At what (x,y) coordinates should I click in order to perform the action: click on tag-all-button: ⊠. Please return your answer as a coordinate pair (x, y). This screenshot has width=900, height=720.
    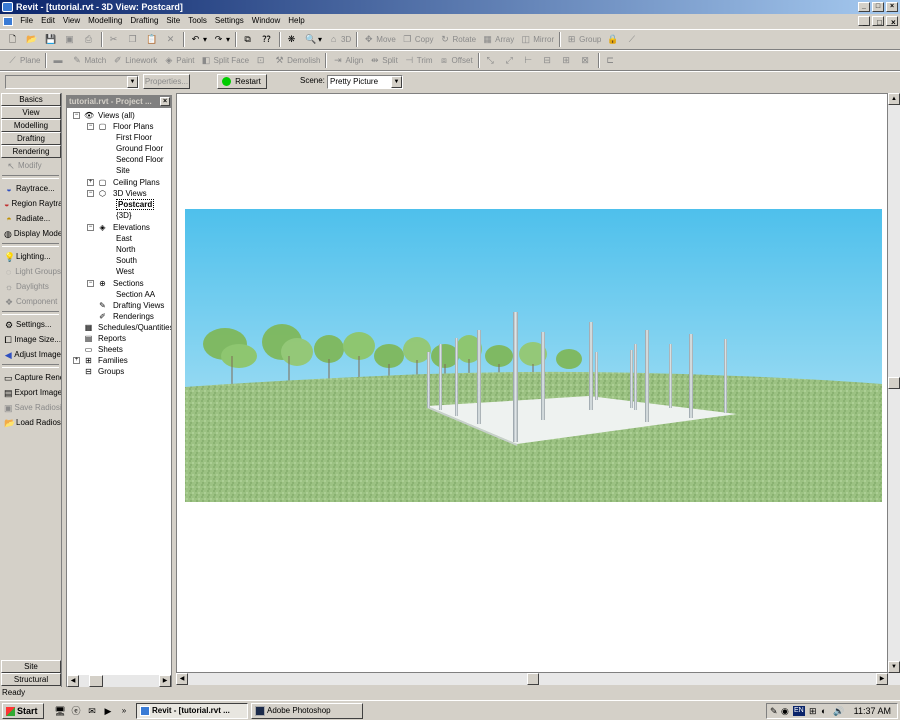
    Looking at the image, I should click on (586, 60).